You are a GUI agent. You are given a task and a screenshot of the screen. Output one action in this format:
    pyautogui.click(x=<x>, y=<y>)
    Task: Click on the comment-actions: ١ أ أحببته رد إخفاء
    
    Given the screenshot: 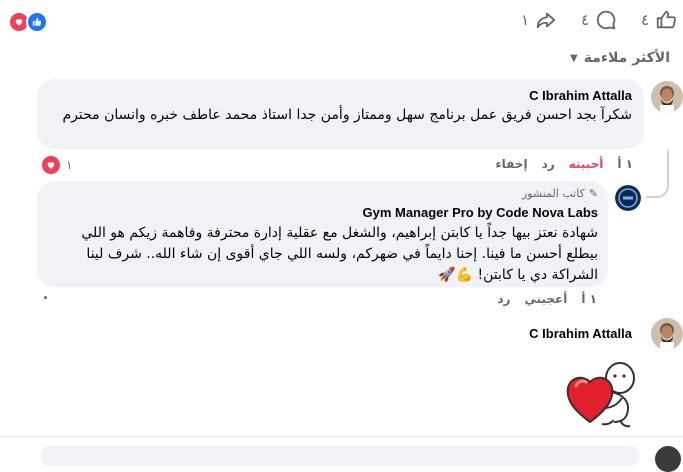 What is the action you would take?
    pyautogui.click(x=564, y=164)
    